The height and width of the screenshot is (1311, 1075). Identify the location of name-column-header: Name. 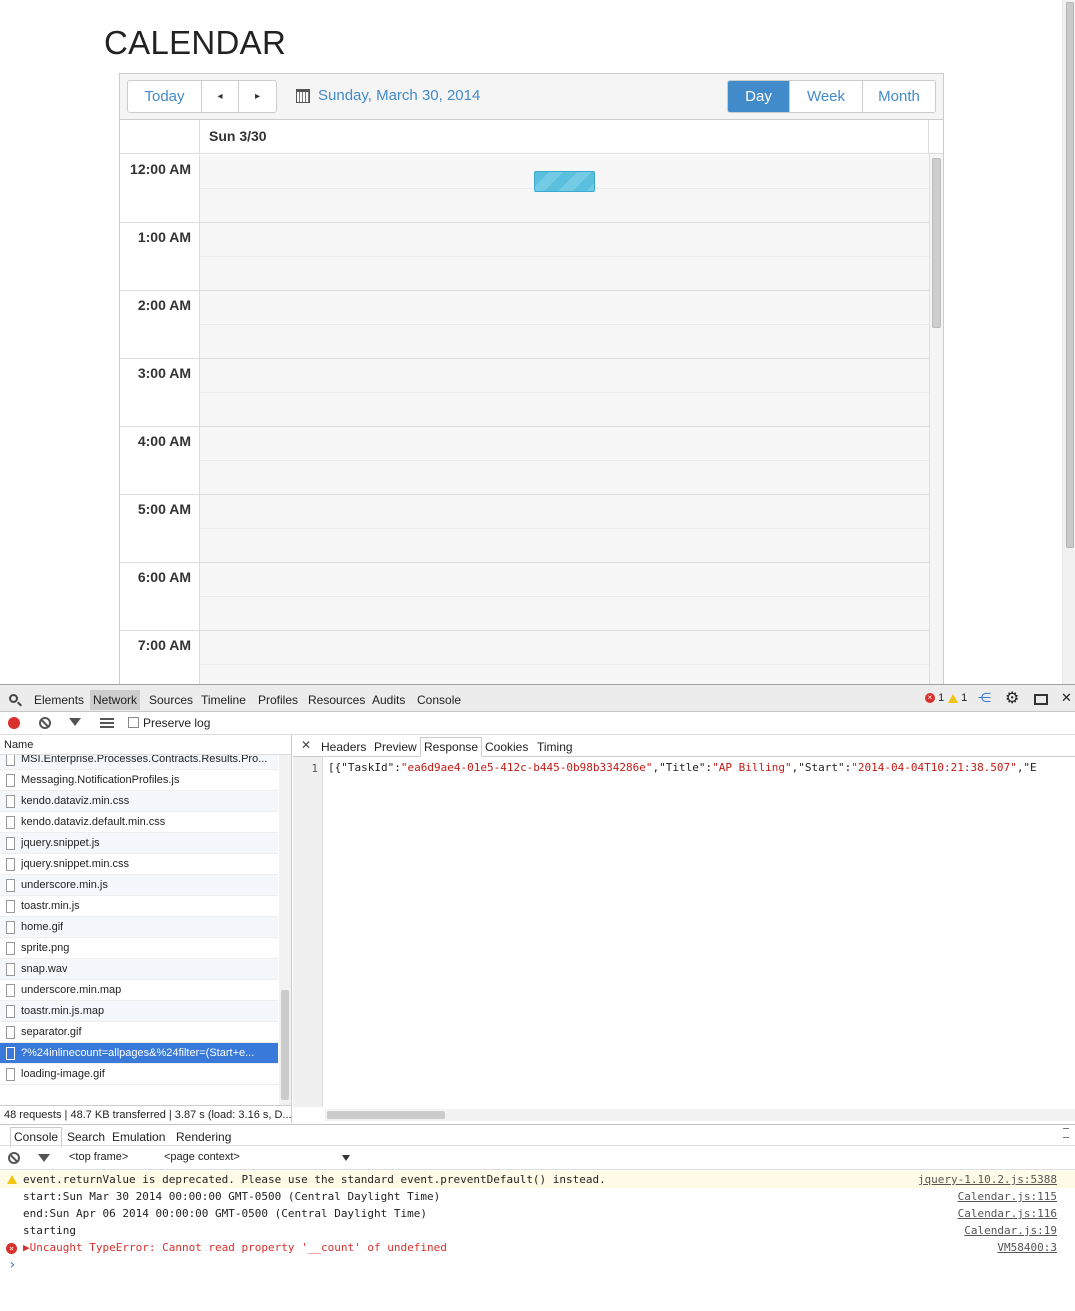
(146, 745).